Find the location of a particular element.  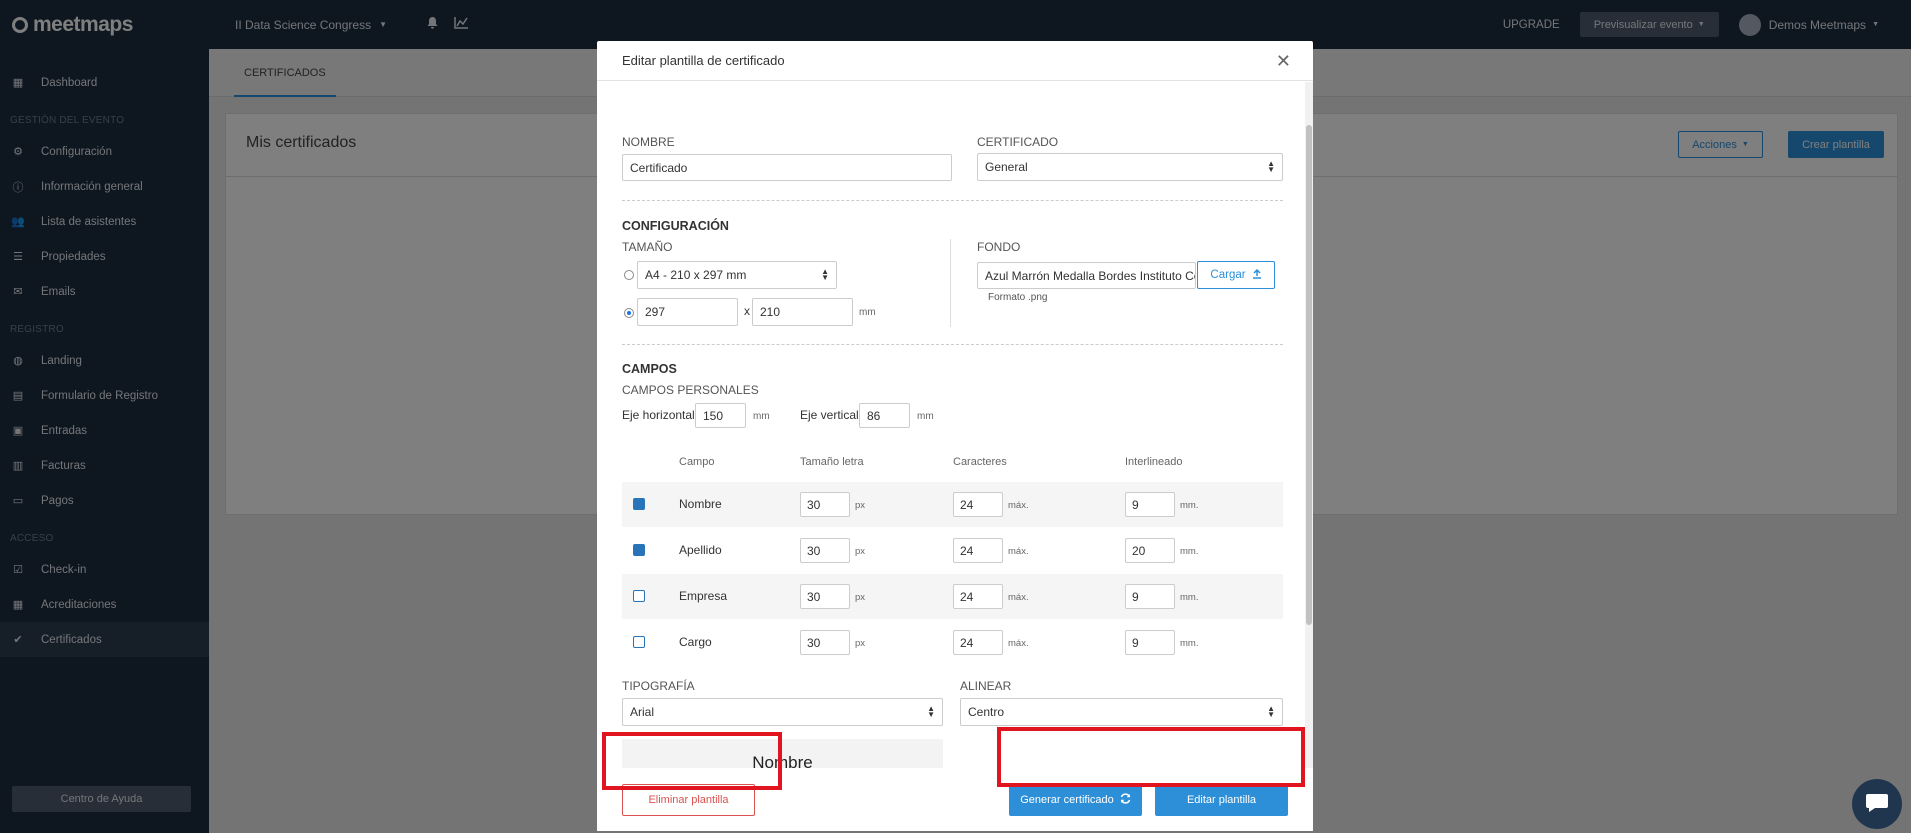

eje-horizontal-label: Eje horizontal is located at coordinates (658, 415).